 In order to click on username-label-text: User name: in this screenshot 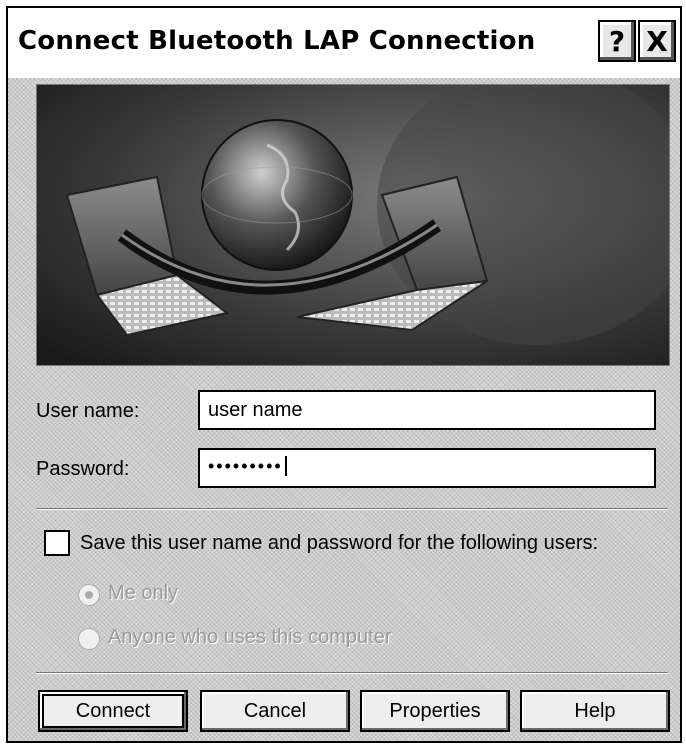, I will do `click(88, 411)`.